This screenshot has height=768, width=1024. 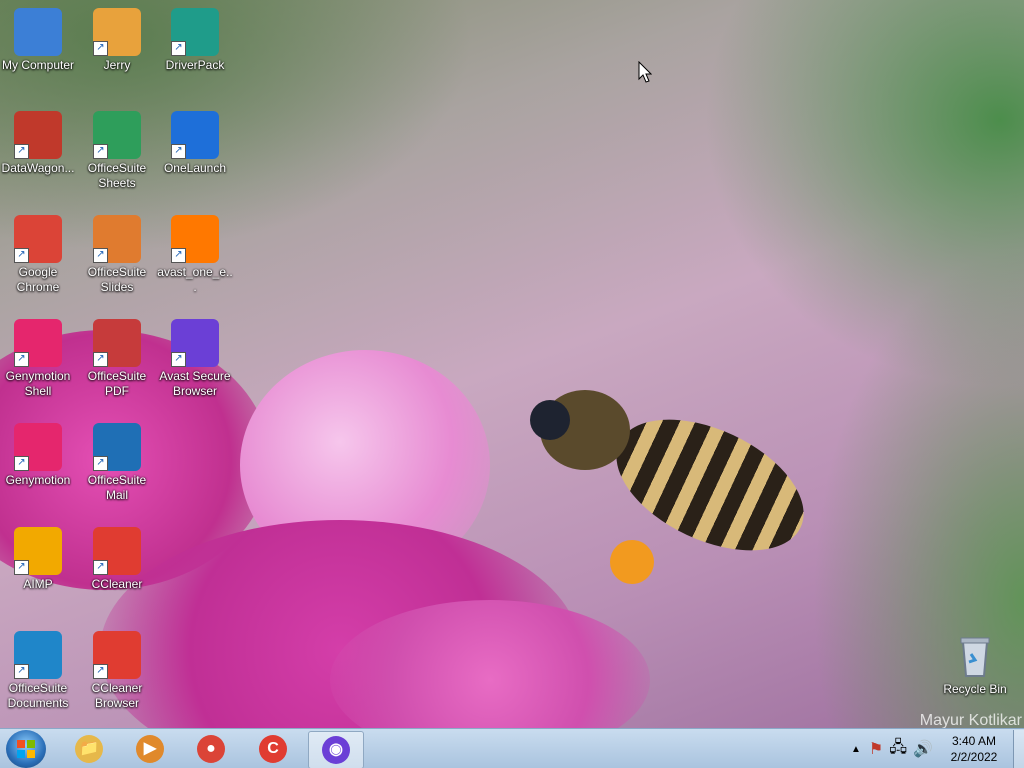 I want to click on desktop-shortcut-label: OfficeSuite PDF, so click(x=117, y=383).